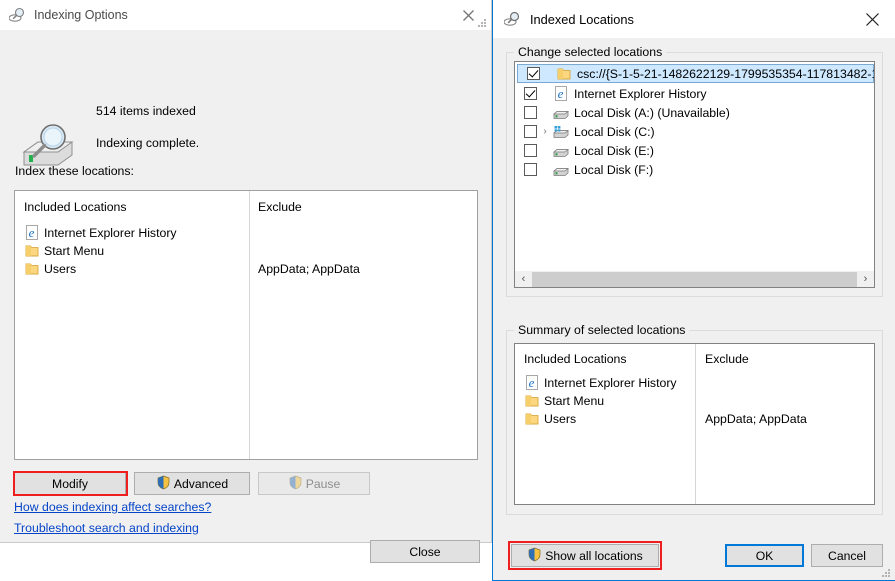  I want to click on modify-button: Modify, so click(70, 483).